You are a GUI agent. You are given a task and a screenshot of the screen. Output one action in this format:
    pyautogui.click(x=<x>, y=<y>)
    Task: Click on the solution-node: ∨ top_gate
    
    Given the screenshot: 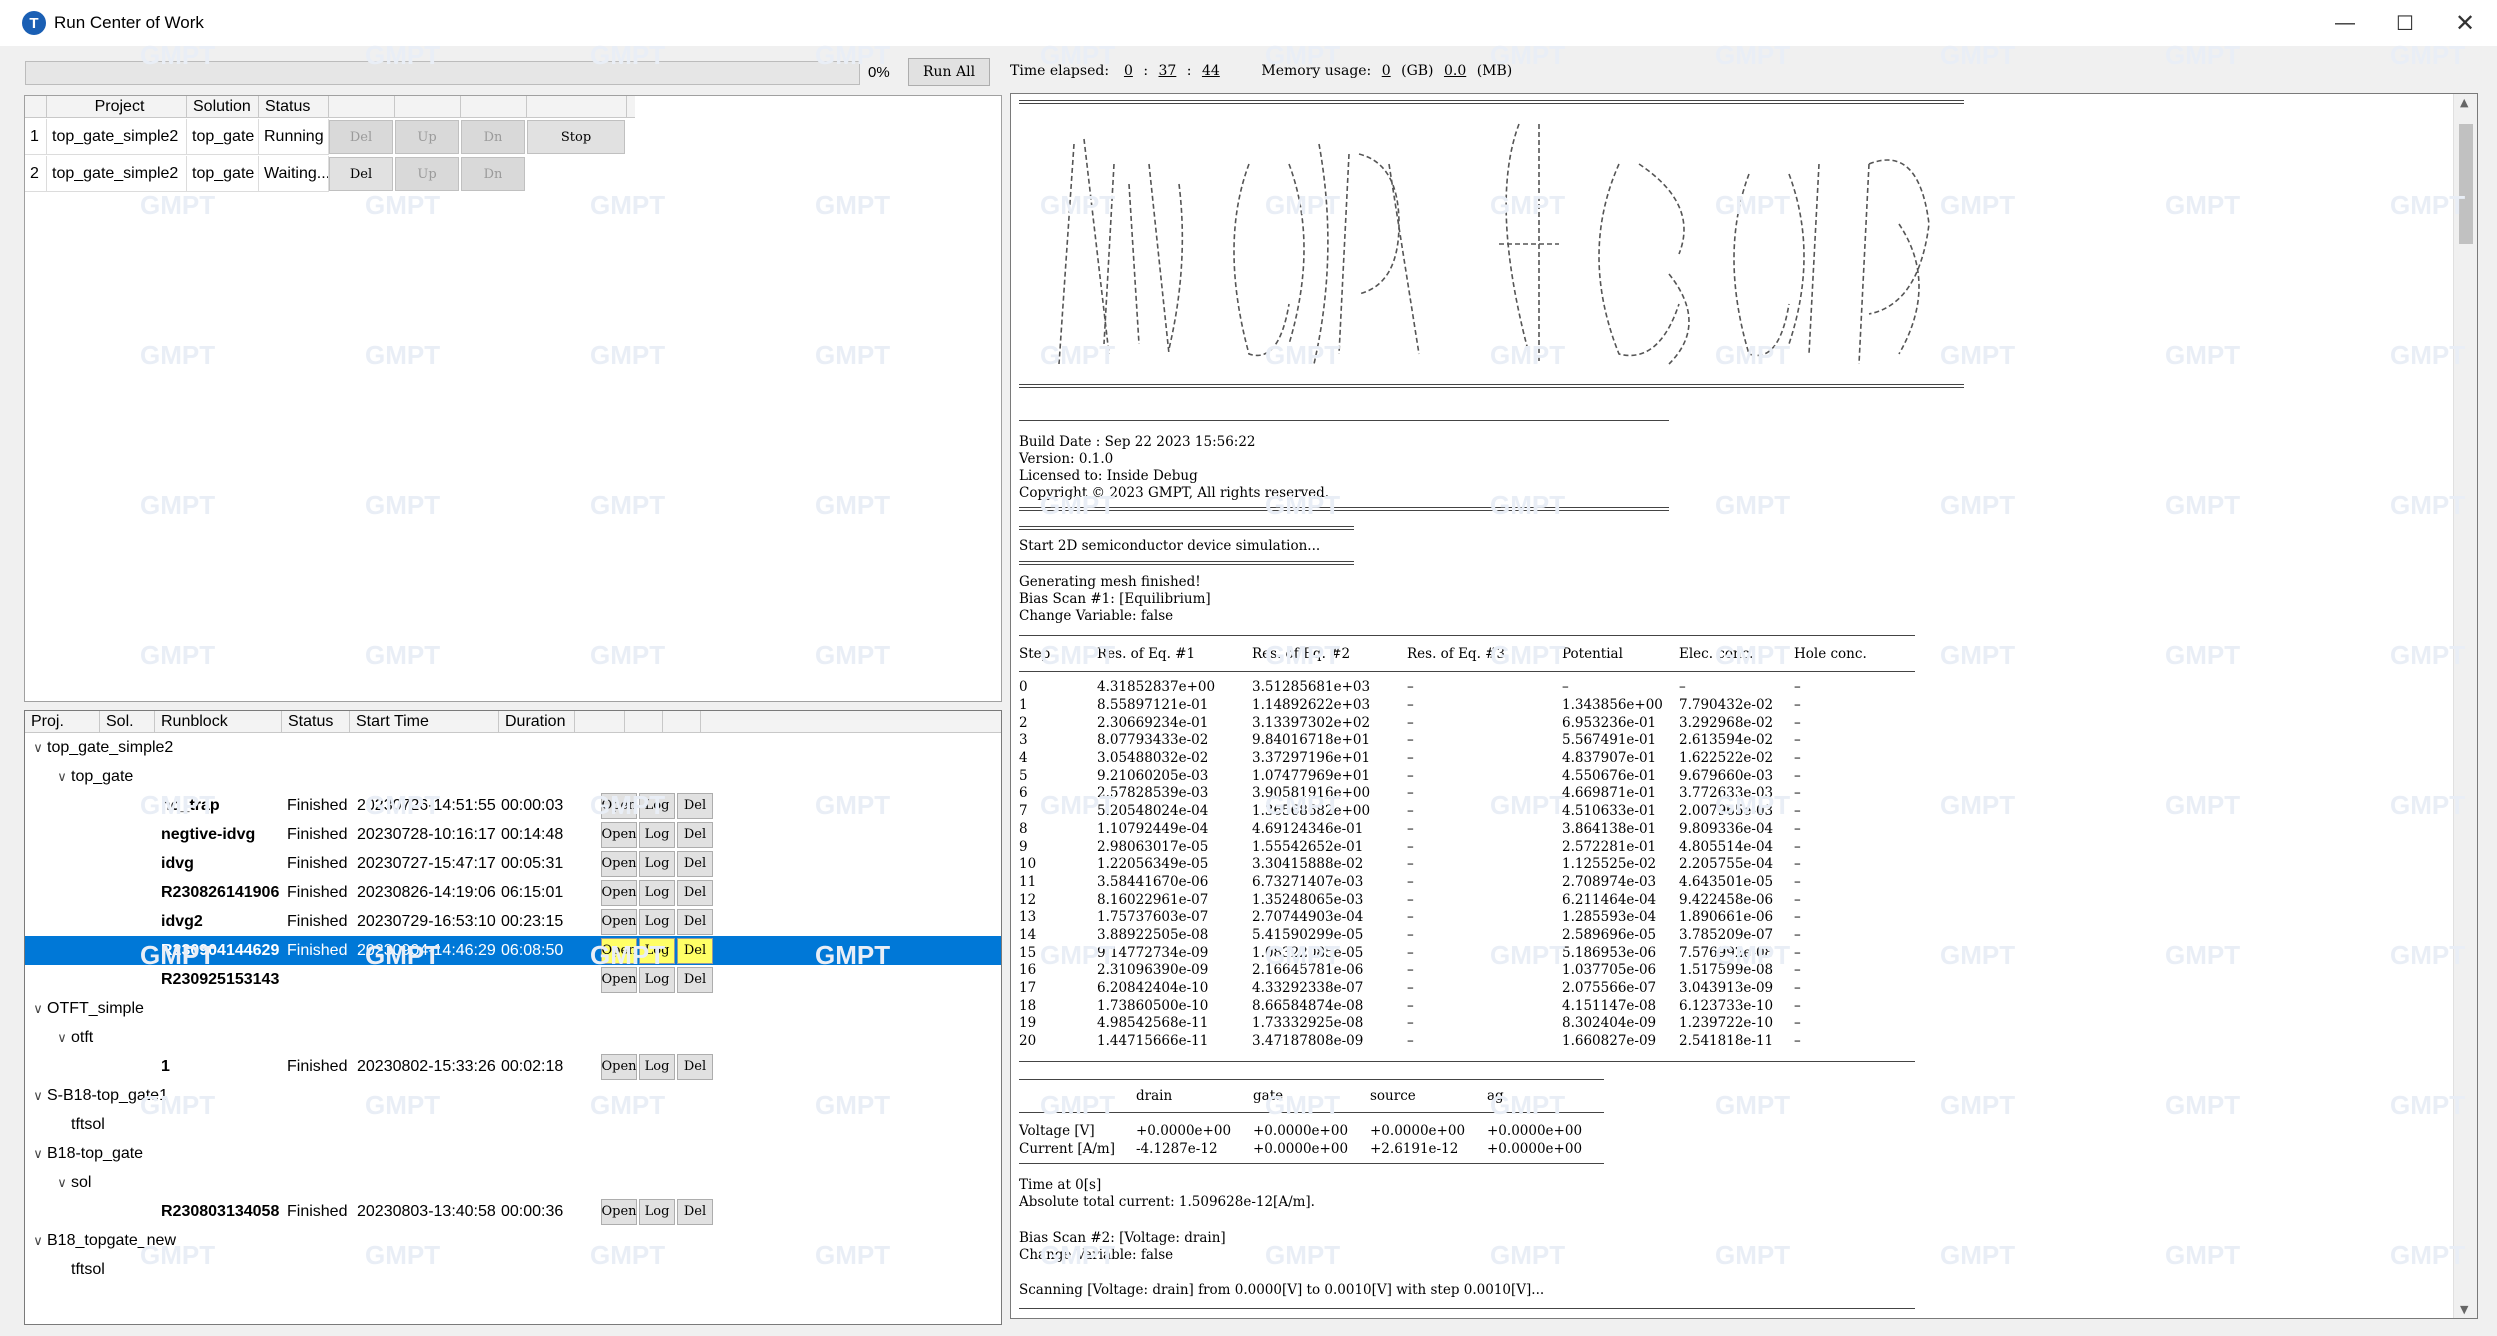 What is the action you would take?
    pyautogui.click(x=513, y=776)
    